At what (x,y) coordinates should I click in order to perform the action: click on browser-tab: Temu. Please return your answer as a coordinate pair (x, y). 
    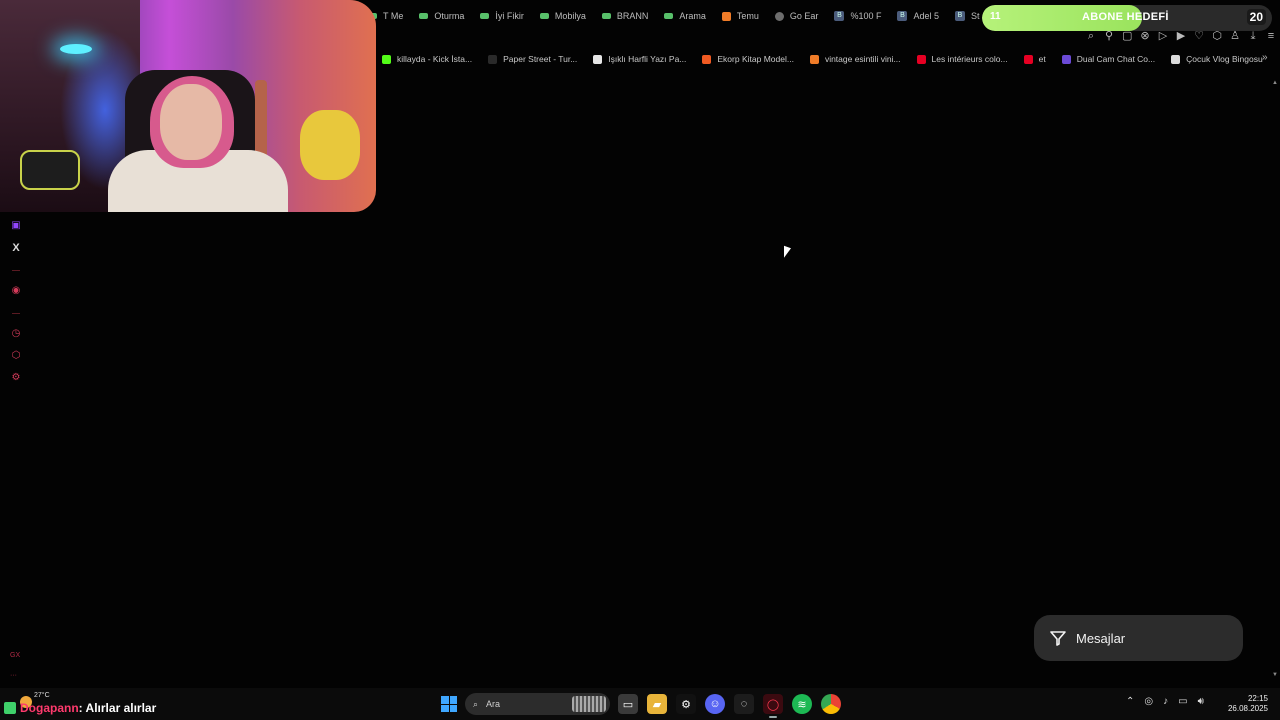
    Looking at the image, I should click on (740, 16).